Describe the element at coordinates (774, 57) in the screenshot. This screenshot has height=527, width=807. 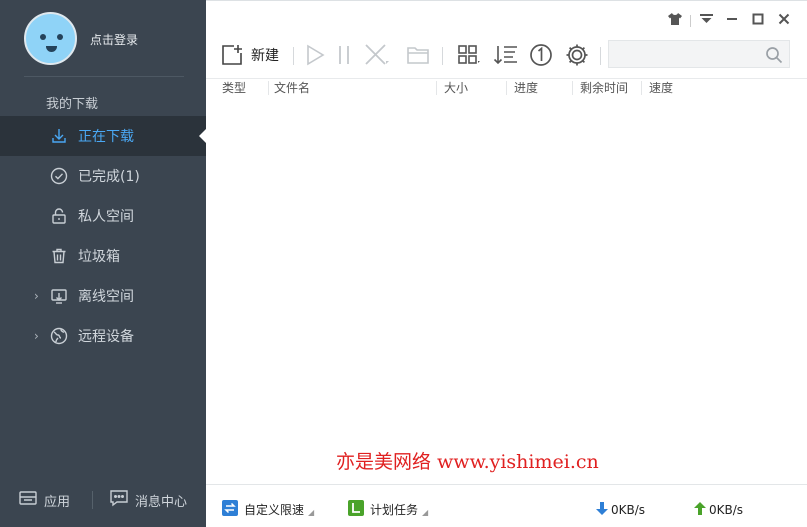
I see `search-icon` at that location.